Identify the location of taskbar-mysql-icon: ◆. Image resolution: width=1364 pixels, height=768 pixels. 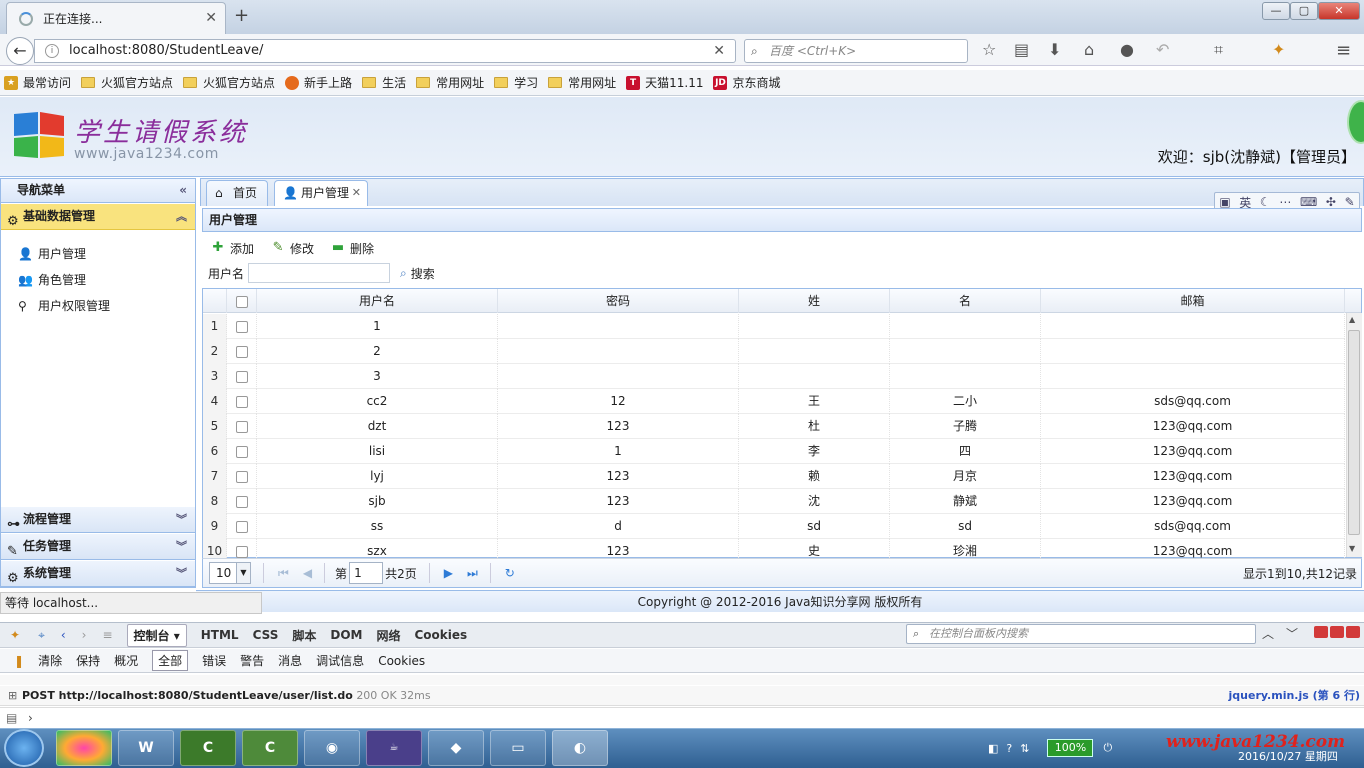
(456, 748).